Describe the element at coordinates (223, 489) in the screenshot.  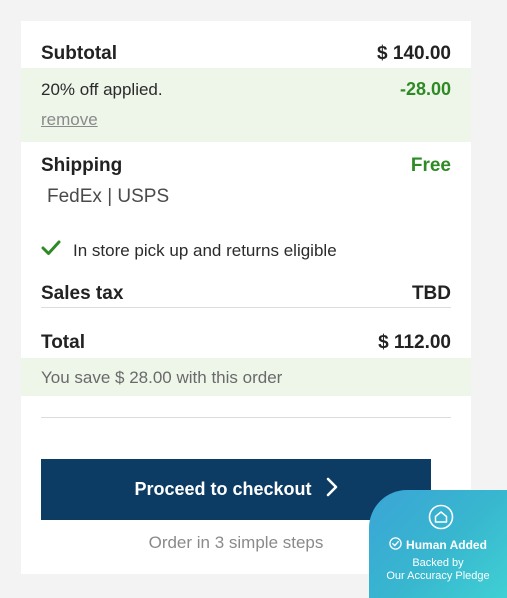
I see `checkout-button-label: Proceed to checkout` at that location.